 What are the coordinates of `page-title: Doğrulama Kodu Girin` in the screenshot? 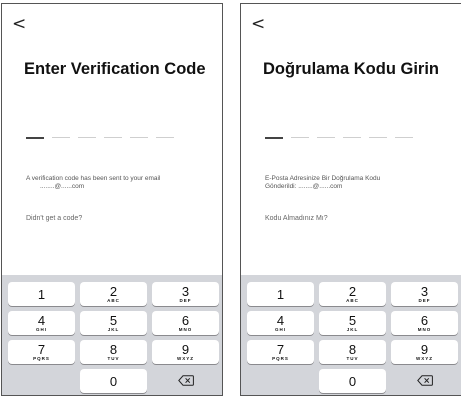 It's located at (351, 69).